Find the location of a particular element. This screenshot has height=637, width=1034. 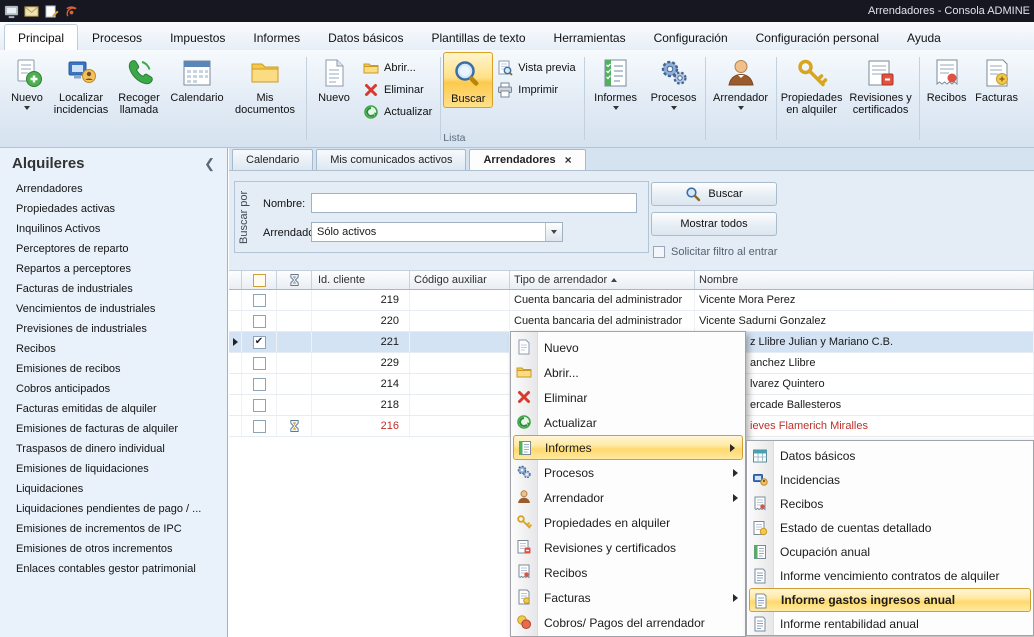

doc-tab-mis-comunicados: Mis comunicados activos is located at coordinates (391, 159).